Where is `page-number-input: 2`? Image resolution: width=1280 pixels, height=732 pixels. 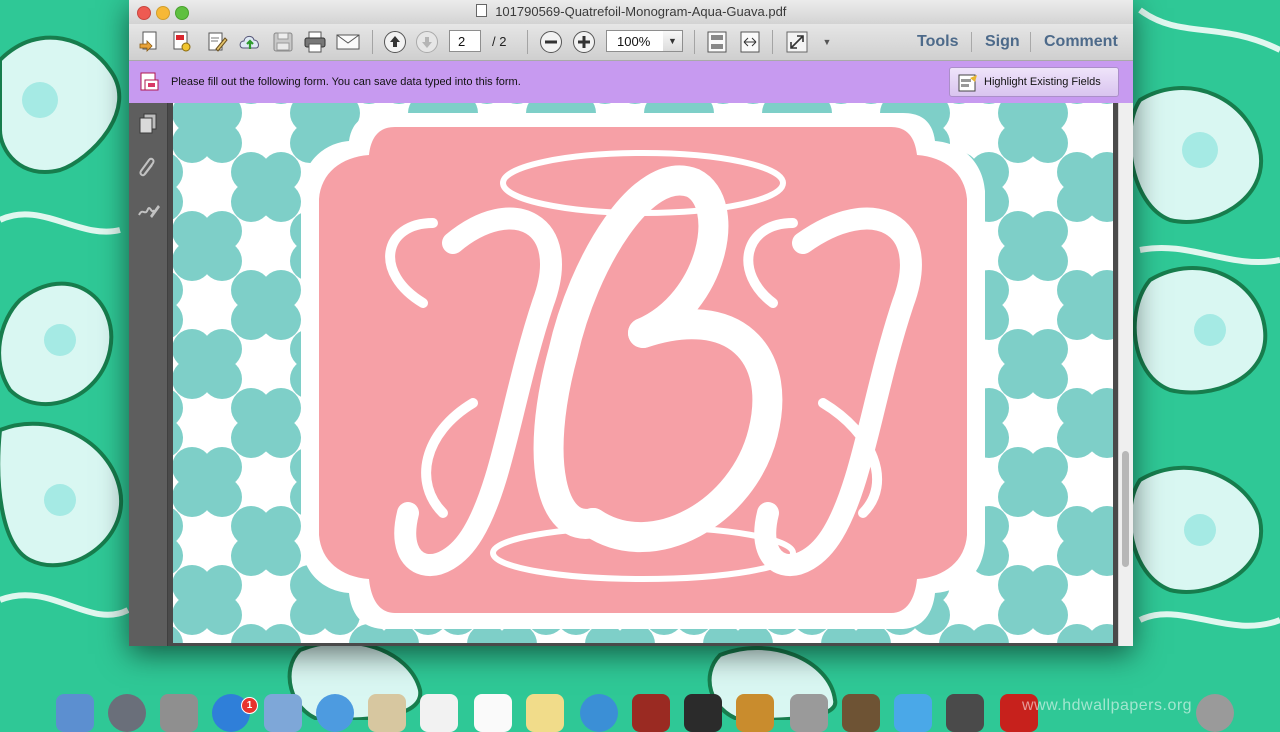 page-number-input: 2 is located at coordinates (465, 41).